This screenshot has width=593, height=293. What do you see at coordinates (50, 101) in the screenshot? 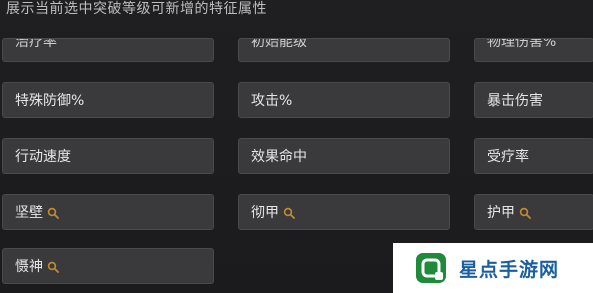
I see `attribute-label: 特殊防御%` at bounding box center [50, 101].